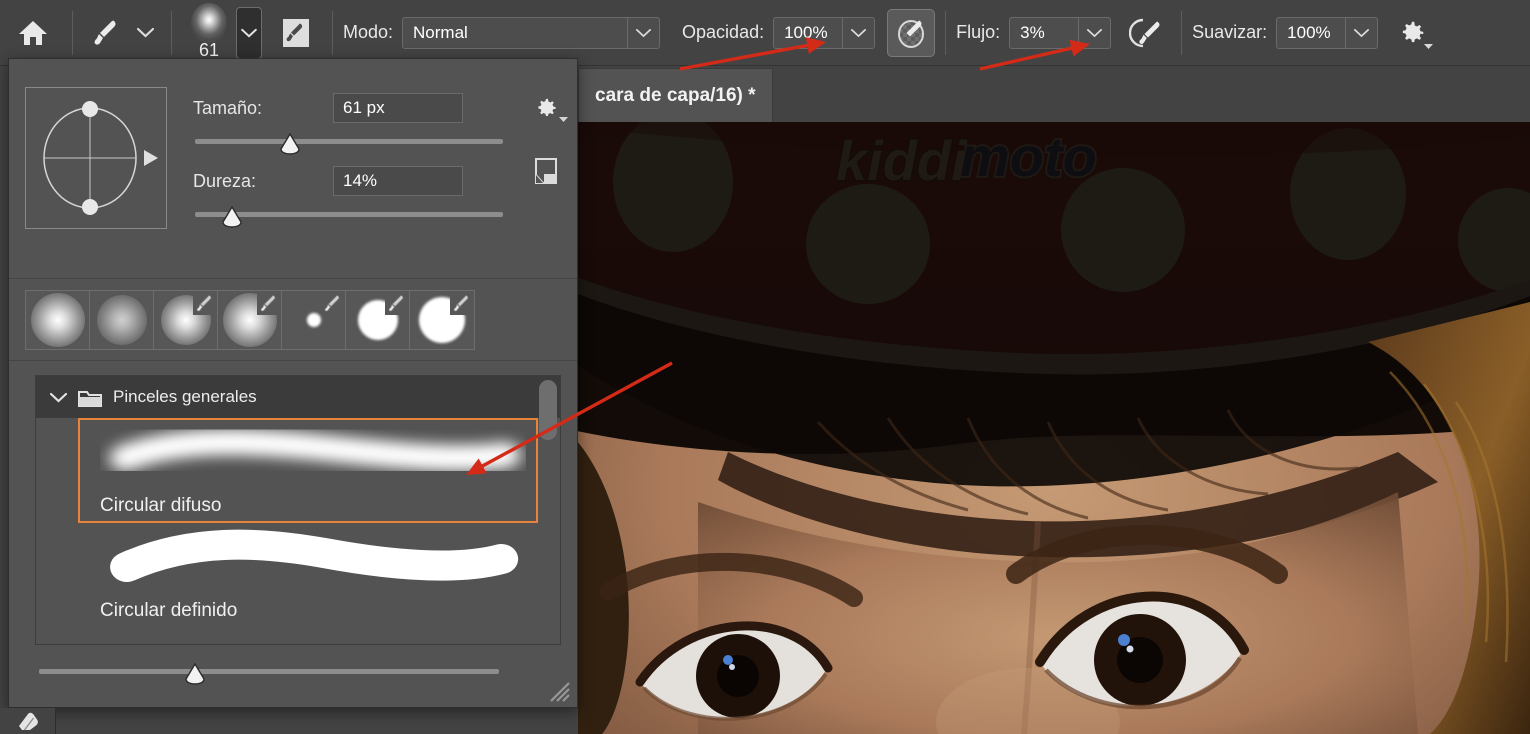 This screenshot has width=1530, height=734. Describe the element at coordinates (354, 197) in the screenshot. I see `brush-hardness-row: Dureza: 14%` at that location.